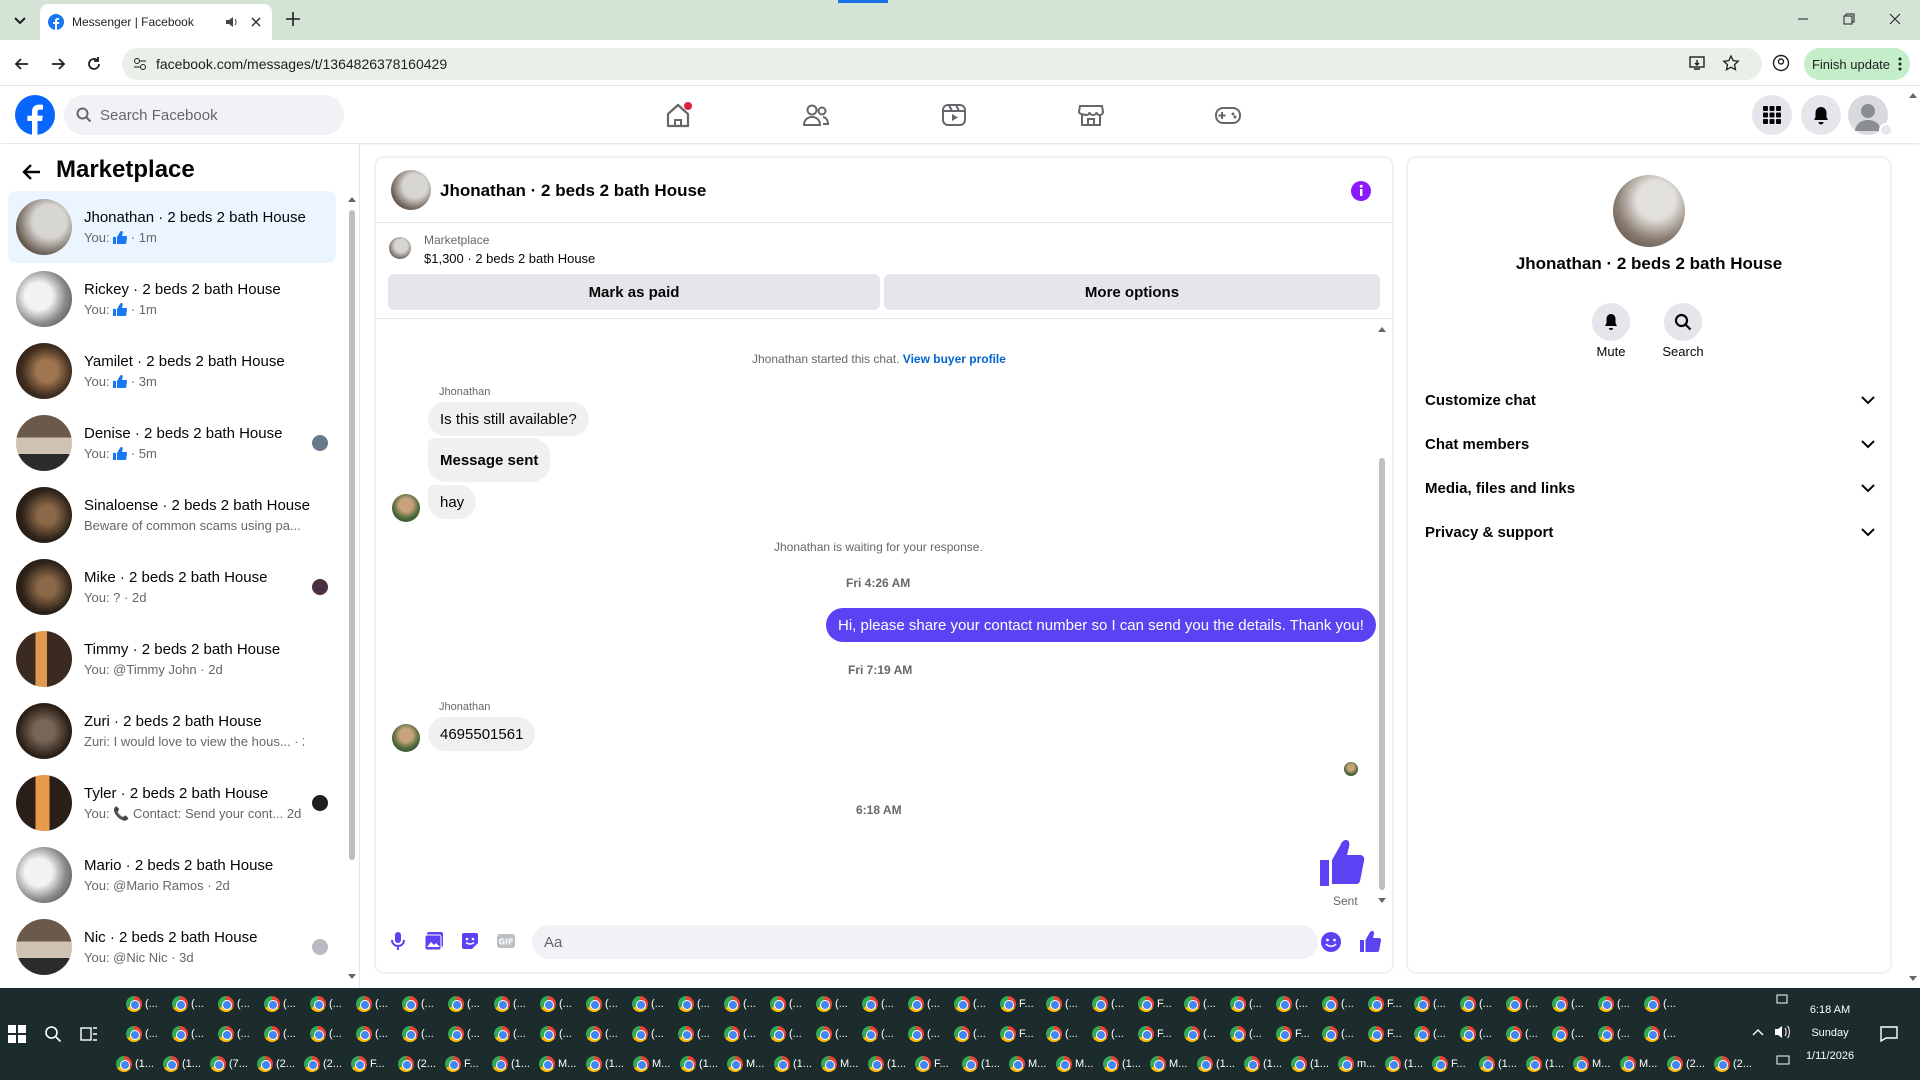 The height and width of the screenshot is (1080, 1920). Describe the element at coordinates (942, 64) in the screenshot. I see `url-bar: facebook.com/messages/t/1364826378160429` at that location.